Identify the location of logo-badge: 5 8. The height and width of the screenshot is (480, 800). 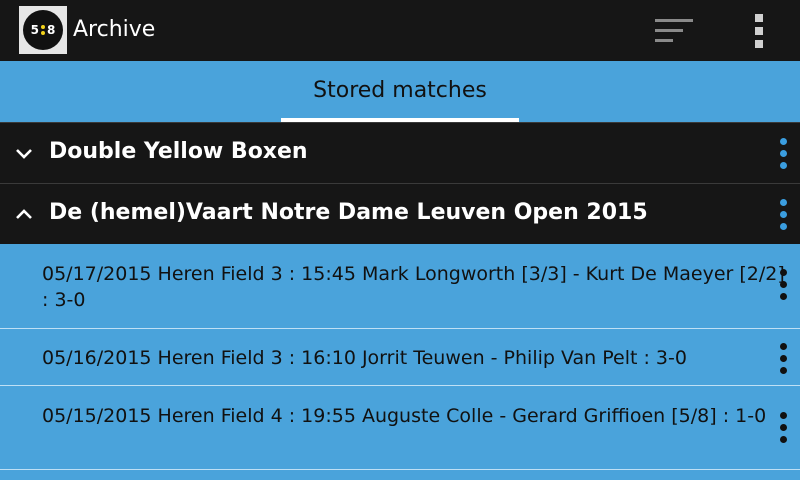
(43, 30).